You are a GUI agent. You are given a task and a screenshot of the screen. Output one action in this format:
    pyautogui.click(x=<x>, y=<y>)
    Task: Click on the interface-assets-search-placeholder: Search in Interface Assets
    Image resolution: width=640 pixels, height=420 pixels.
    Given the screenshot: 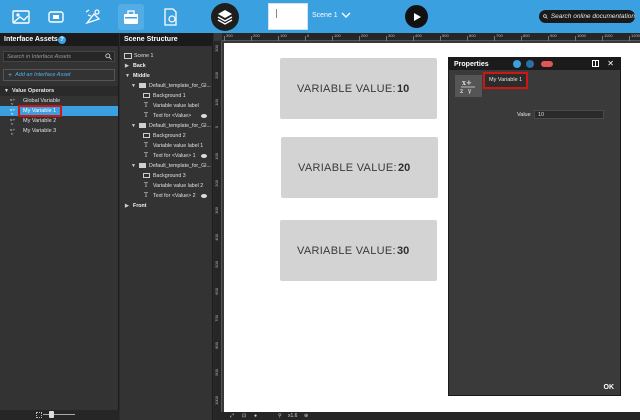 What is the action you would take?
    pyautogui.click(x=39, y=57)
    